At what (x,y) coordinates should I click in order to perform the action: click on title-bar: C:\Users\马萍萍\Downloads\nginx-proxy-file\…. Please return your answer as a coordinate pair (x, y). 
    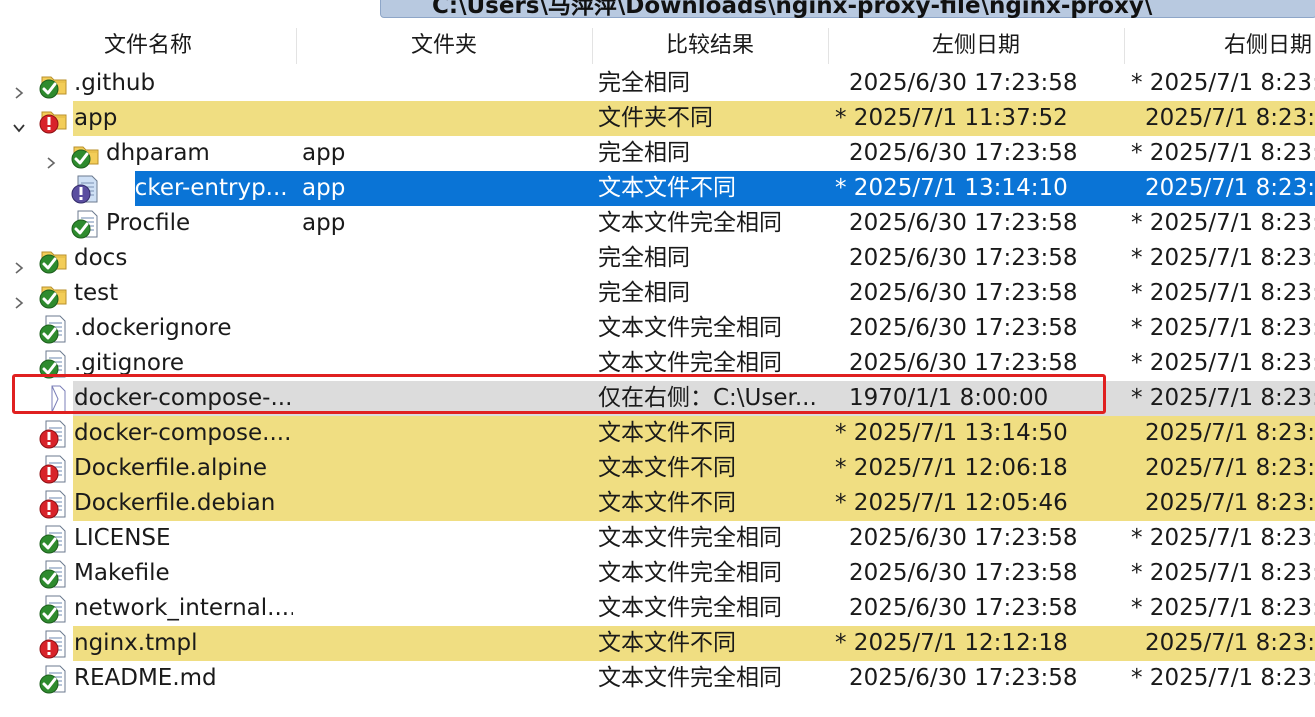
    Looking at the image, I should click on (657, 11).